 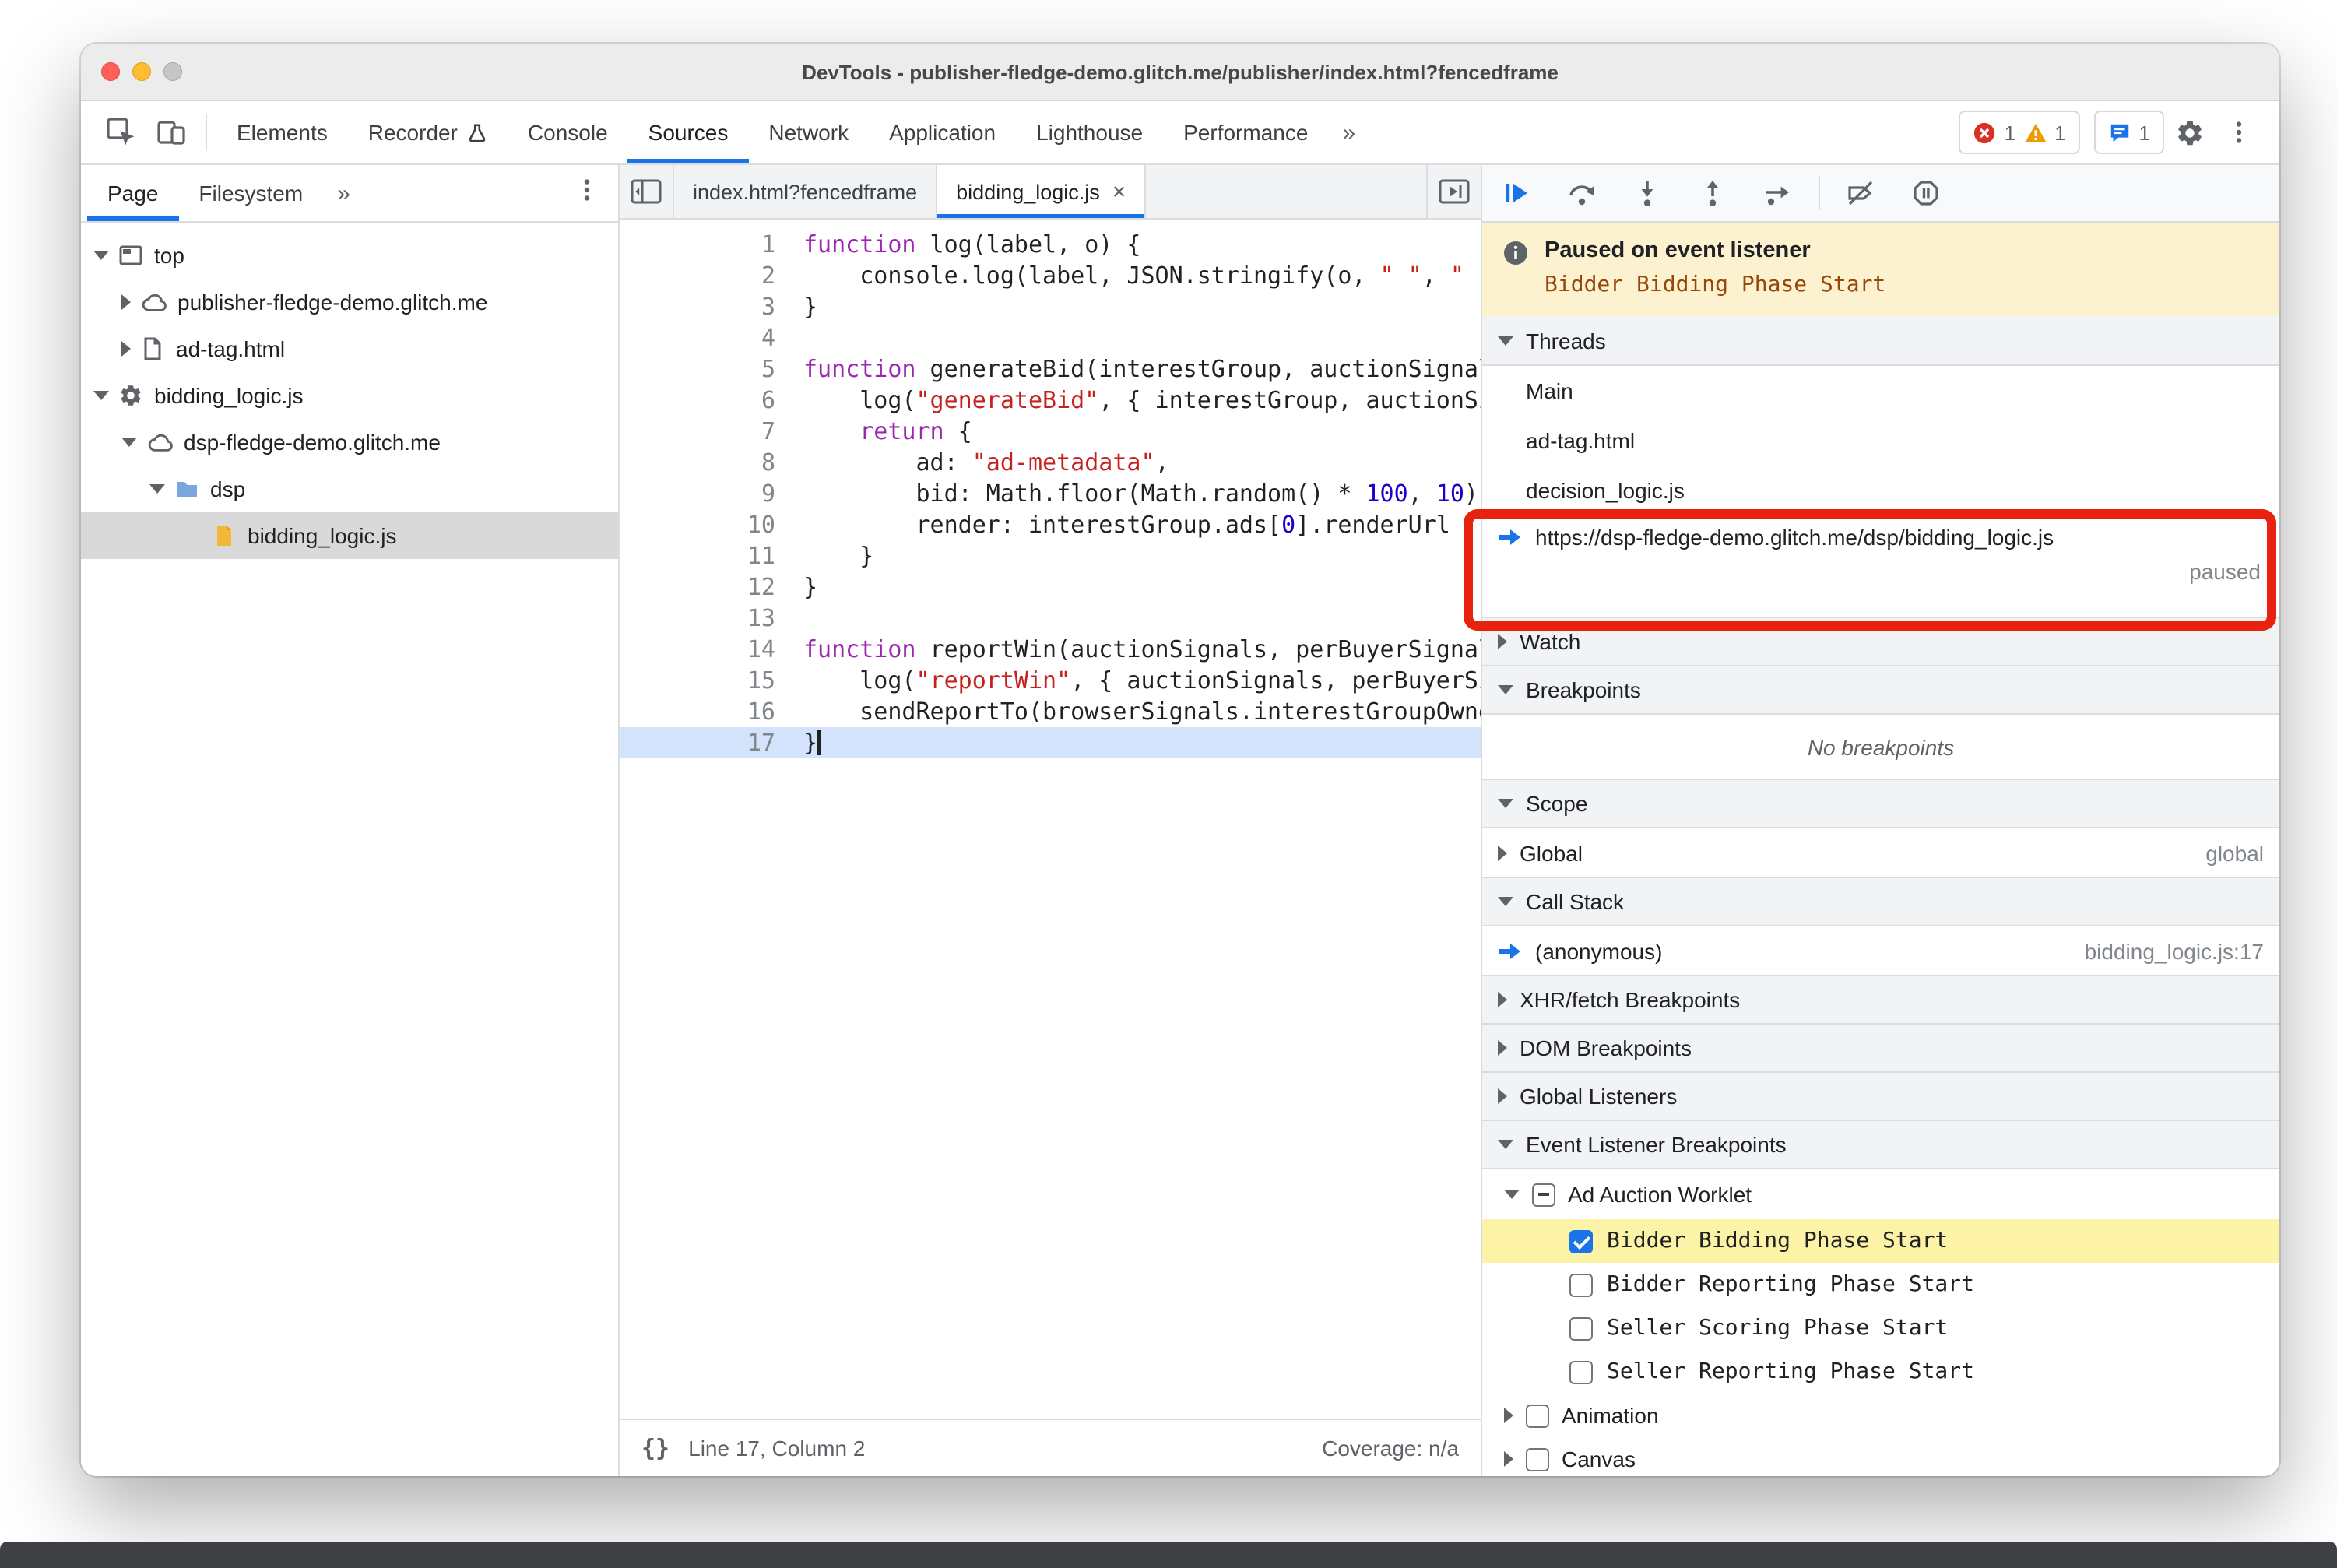 I want to click on seller-reporting-checkbox, so click(x=1581, y=1371).